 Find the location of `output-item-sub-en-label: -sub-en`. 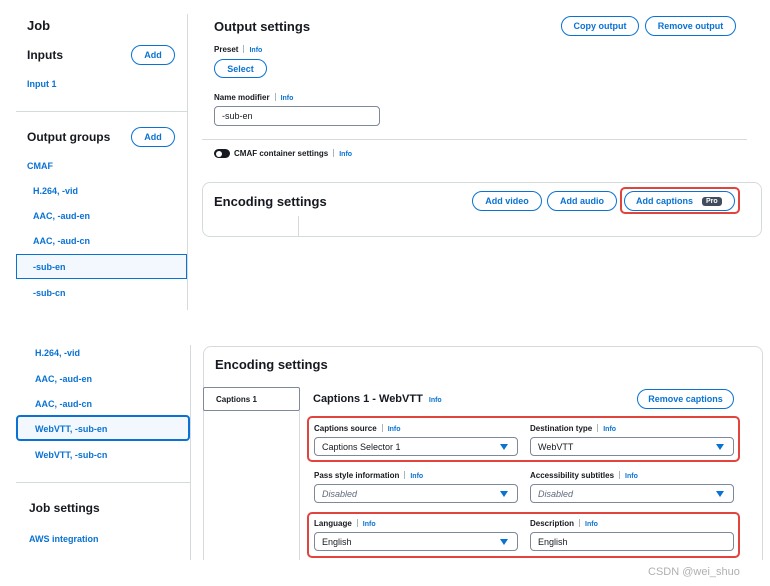

output-item-sub-en-label: -sub-en is located at coordinates (49, 267).